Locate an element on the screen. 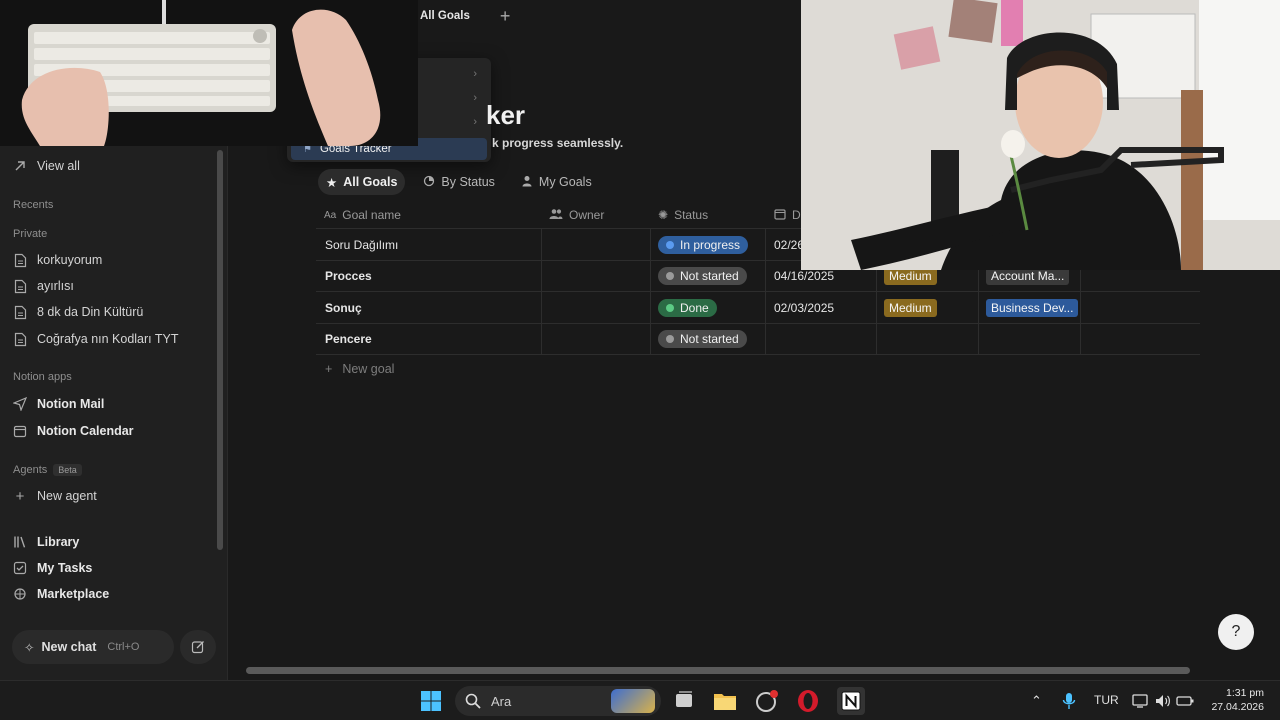 This screenshot has height=720, width=1280. goal-name-cell: Soru Dağılımı is located at coordinates (361, 245).